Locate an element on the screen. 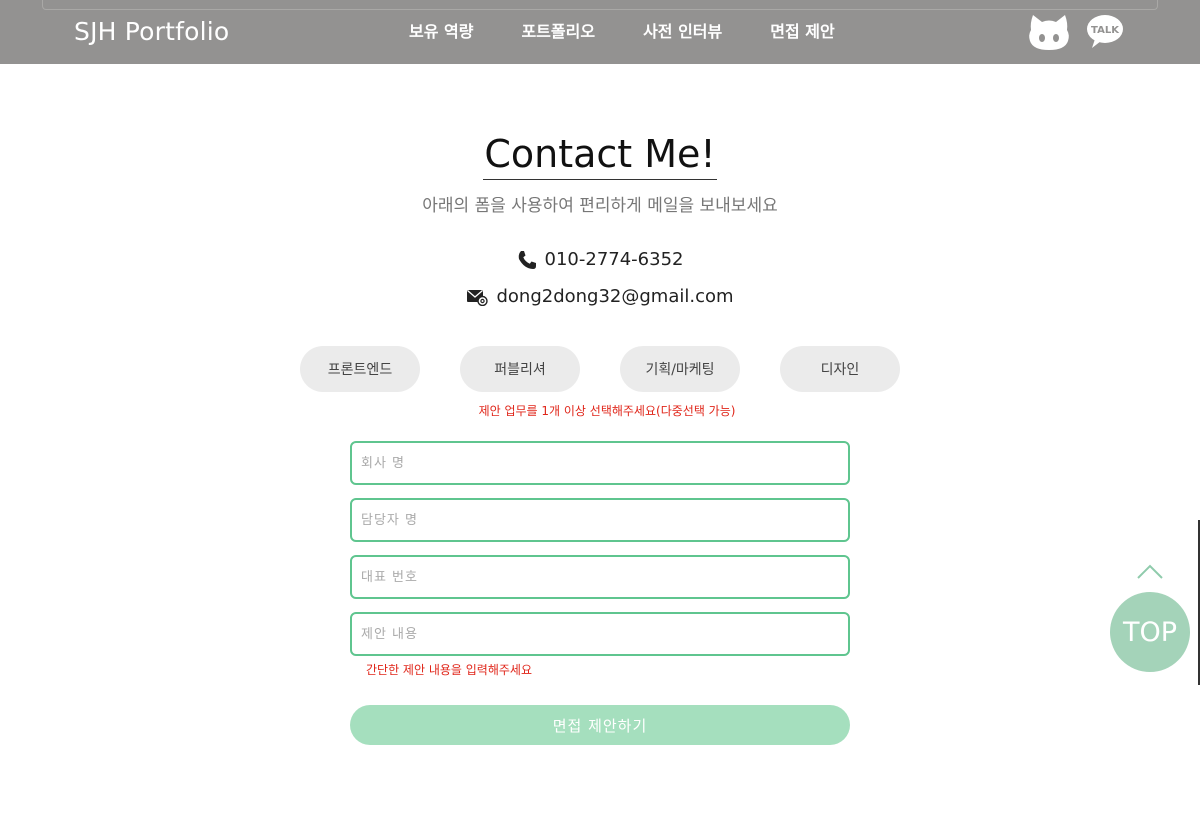 This screenshot has height=840, width=1200. contact-title: Contact Me! is located at coordinates (600, 155).